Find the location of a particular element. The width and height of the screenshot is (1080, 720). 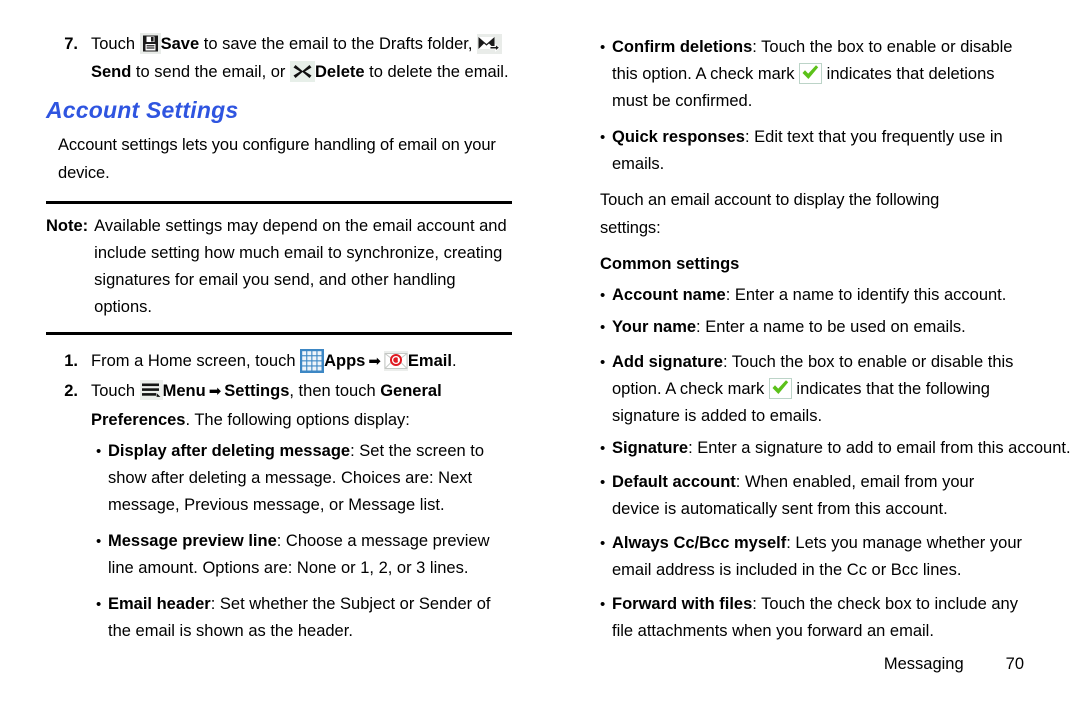

bullet-term: Forward with files is located at coordinates (682, 604).